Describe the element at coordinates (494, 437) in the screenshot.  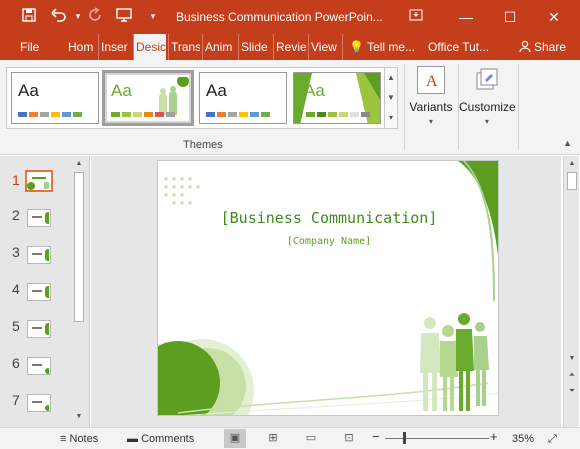
I see `zoom-in-button: +` at that location.